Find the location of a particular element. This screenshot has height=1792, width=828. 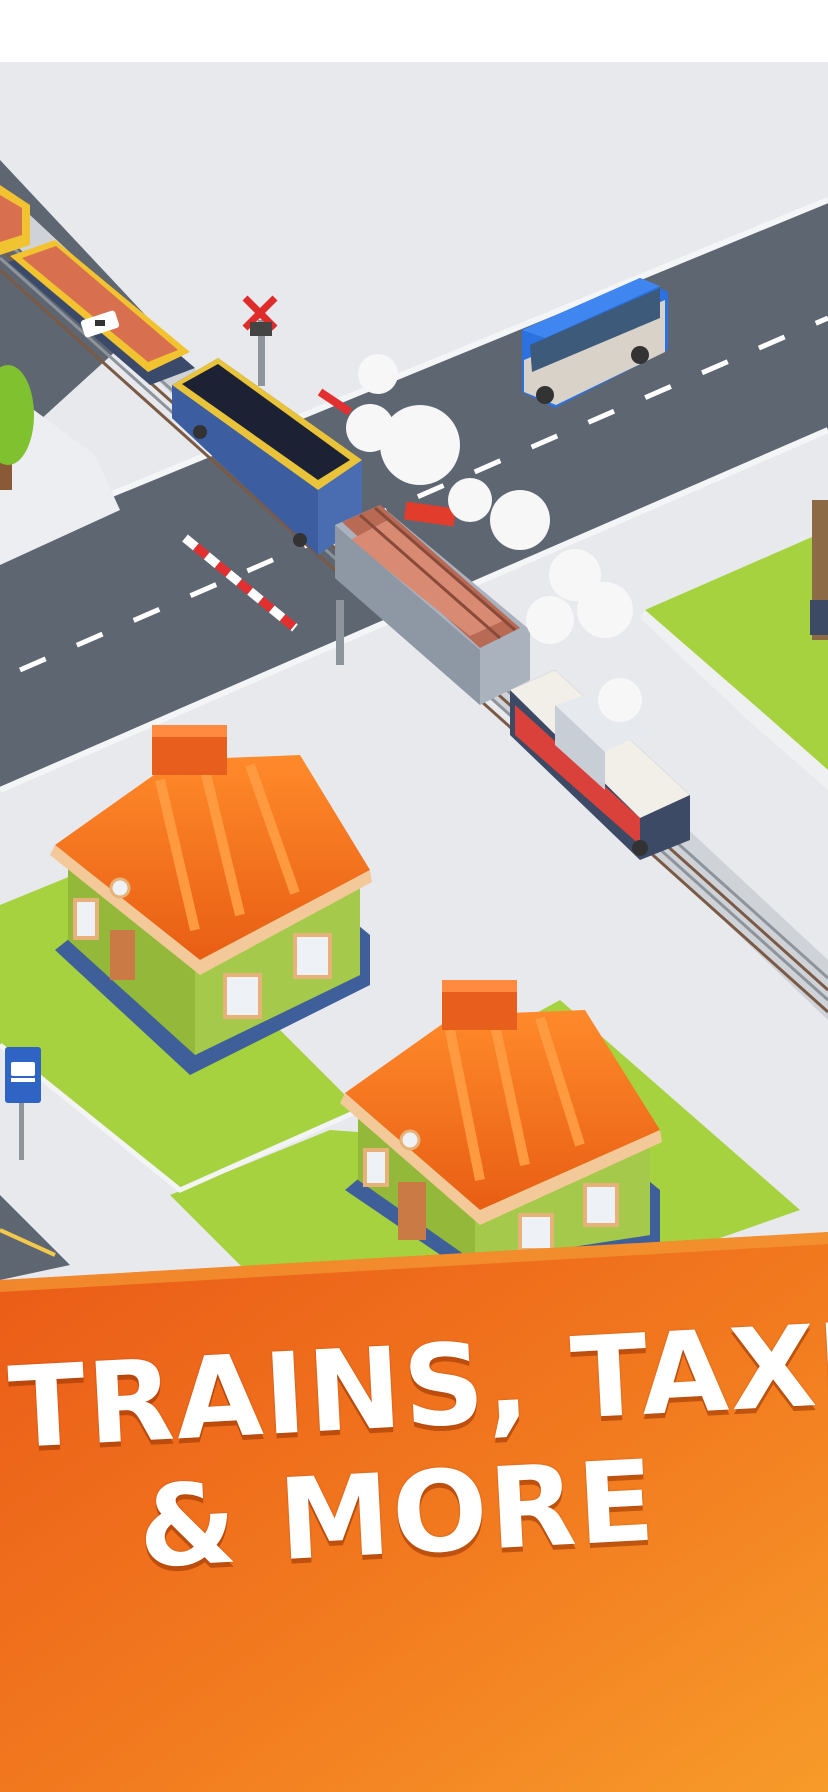

top-strip is located at coordinates (414, 31).